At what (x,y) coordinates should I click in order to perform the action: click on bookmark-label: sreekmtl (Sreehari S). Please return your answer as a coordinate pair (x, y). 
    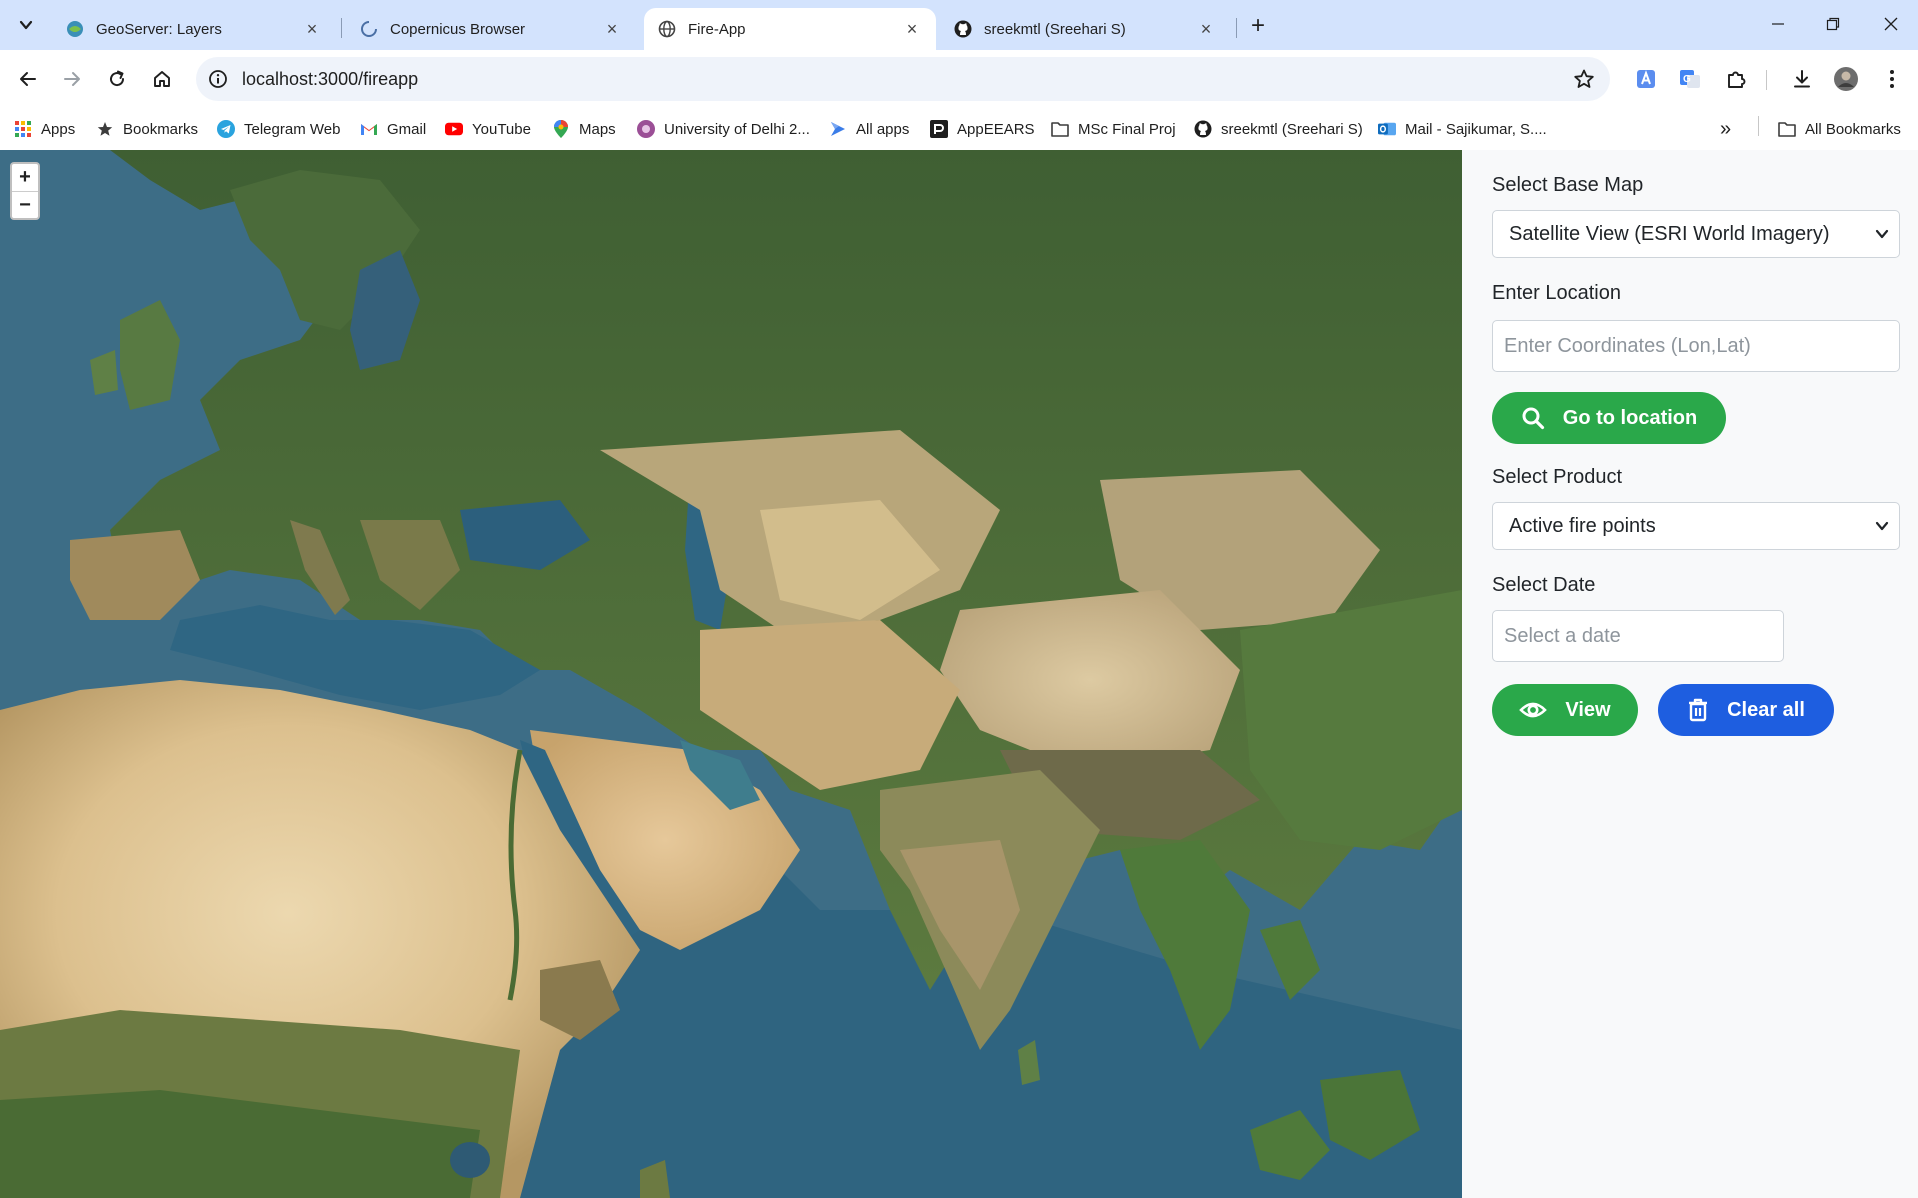
    Looking at the image, I should click on (1292, 129).